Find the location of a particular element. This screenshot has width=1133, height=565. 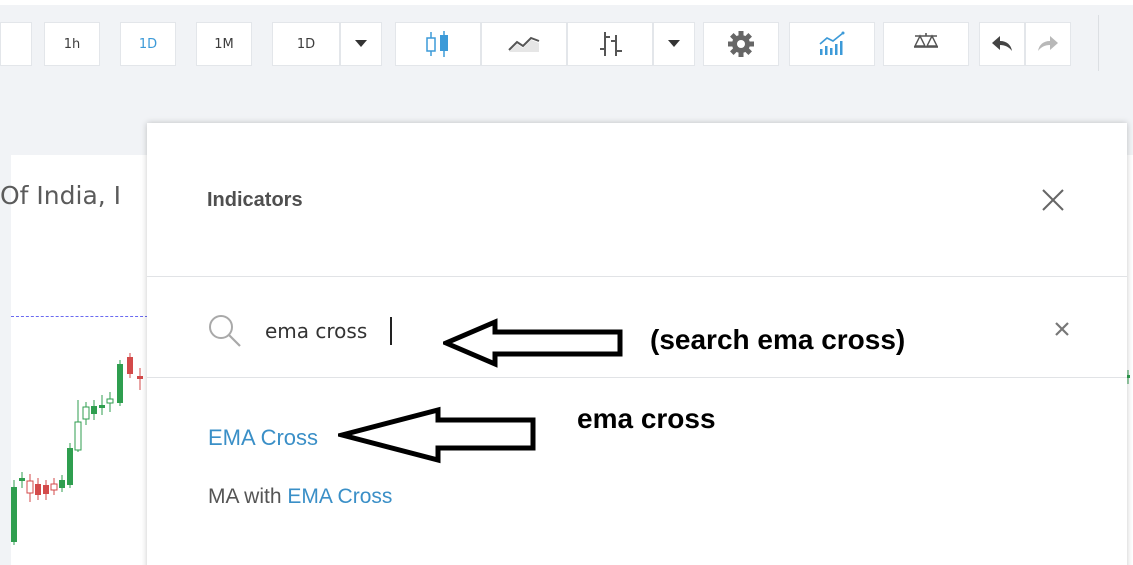

indicators-icon is located at coordinates (832, 43).